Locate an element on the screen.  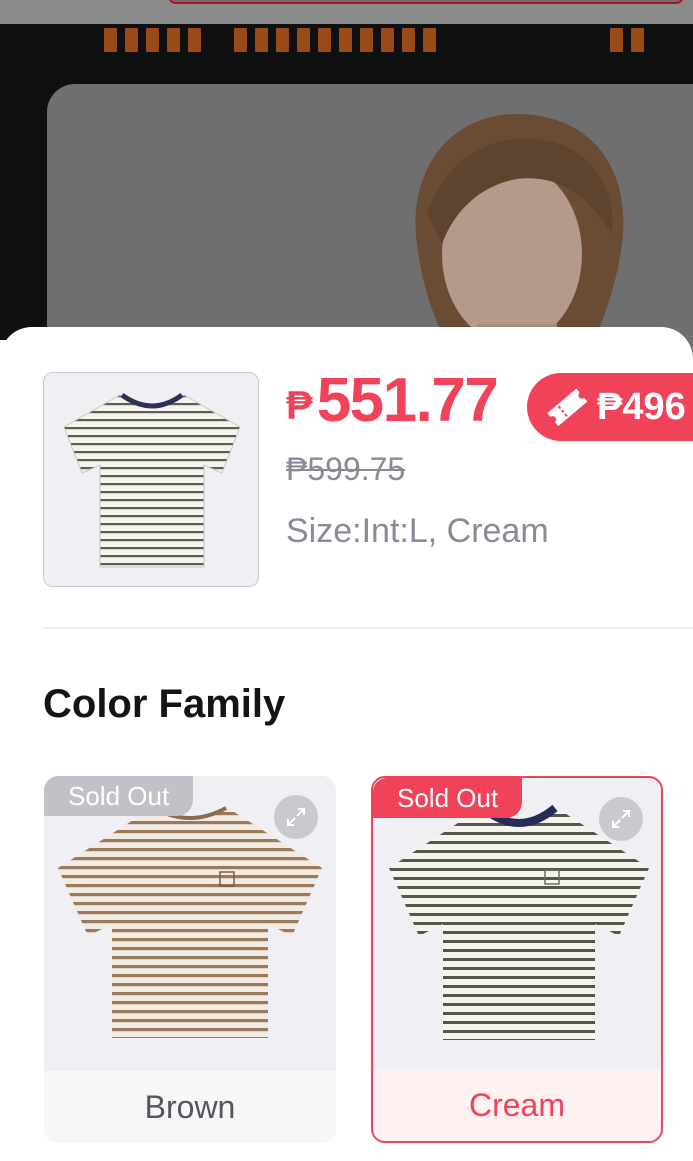
product-thumbnail is located at coordinates (151, 479).